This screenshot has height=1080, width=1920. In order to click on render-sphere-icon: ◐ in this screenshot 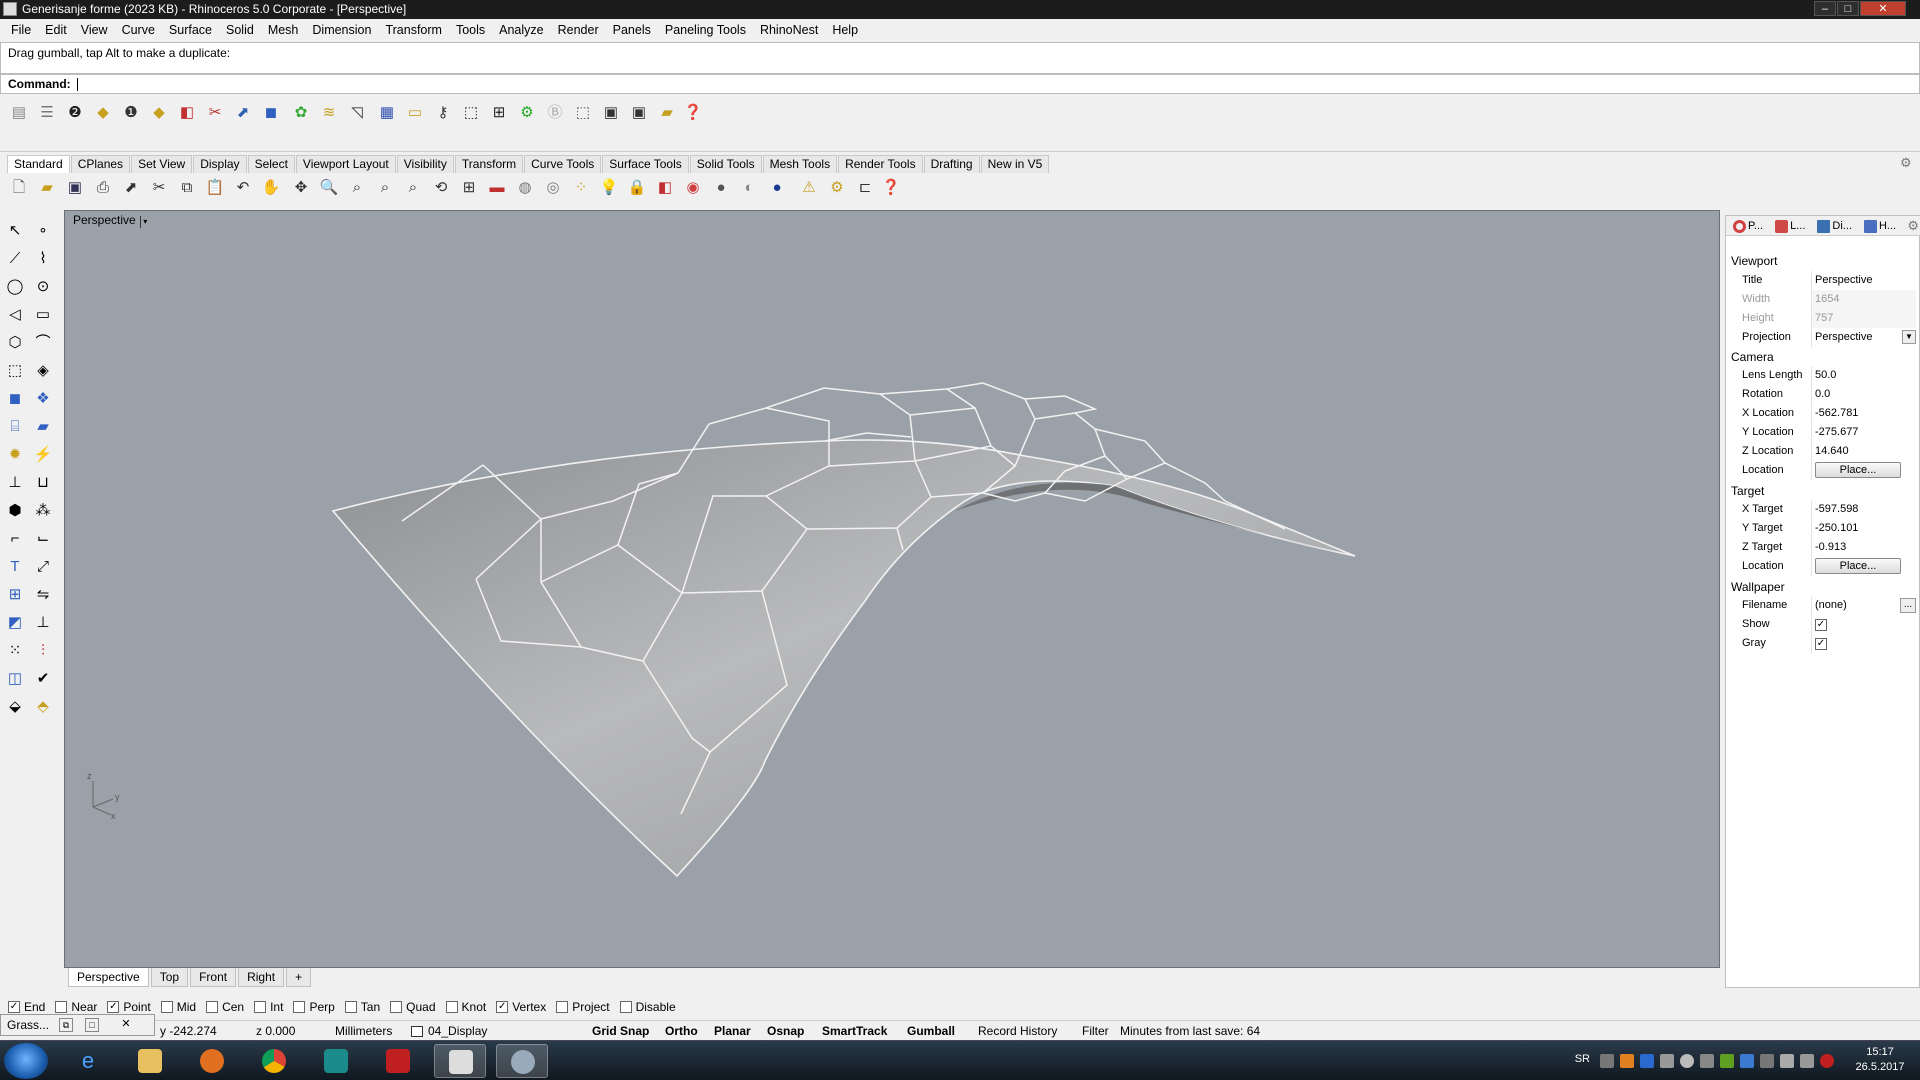, I will do `click(749, 188)`.